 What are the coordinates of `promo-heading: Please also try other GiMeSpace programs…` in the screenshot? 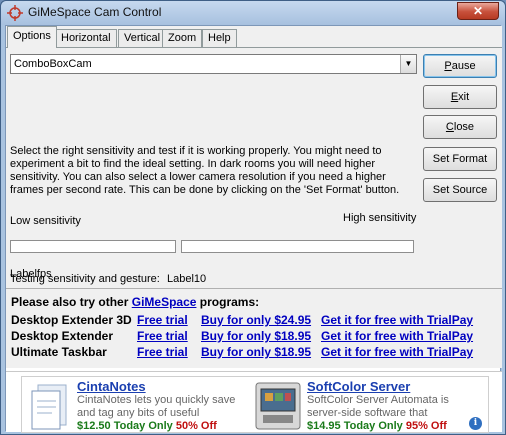 It's located at (135, 302).